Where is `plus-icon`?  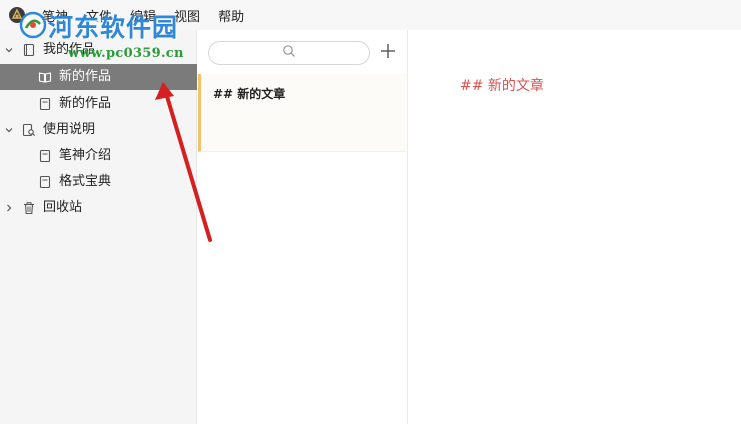 plus-icon is located at coordinates (388, 53).